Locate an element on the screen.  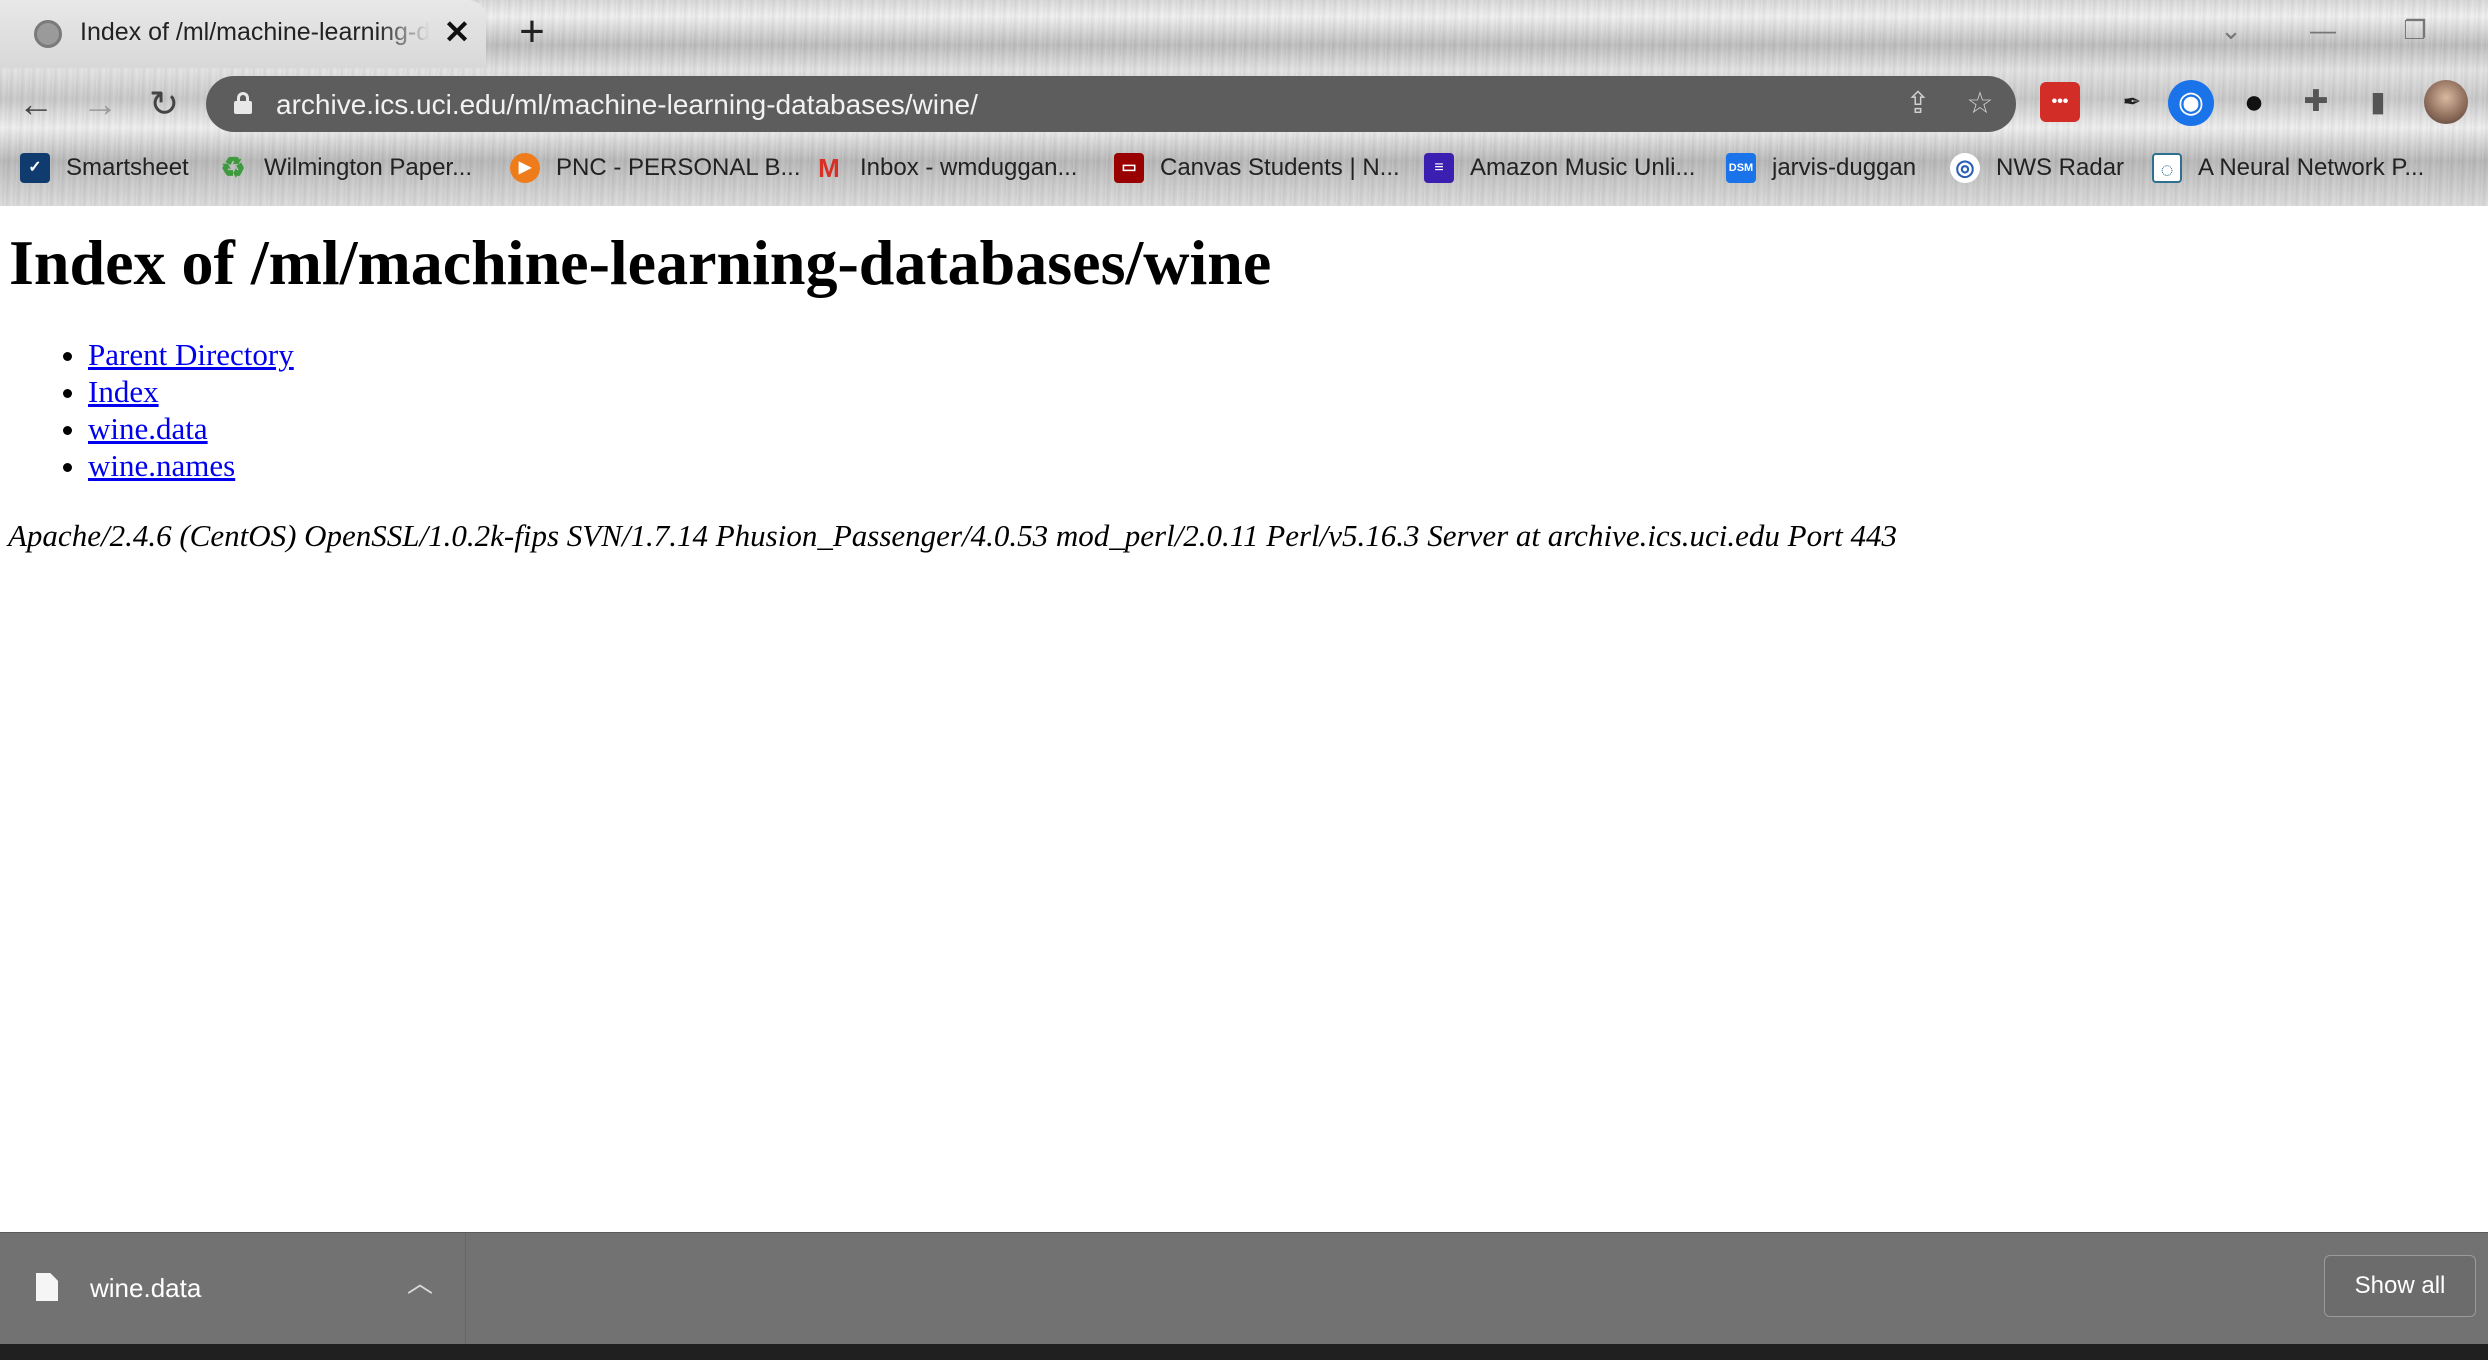
bookmark-label: NWS Radar is located at coordinates (2060, 167).